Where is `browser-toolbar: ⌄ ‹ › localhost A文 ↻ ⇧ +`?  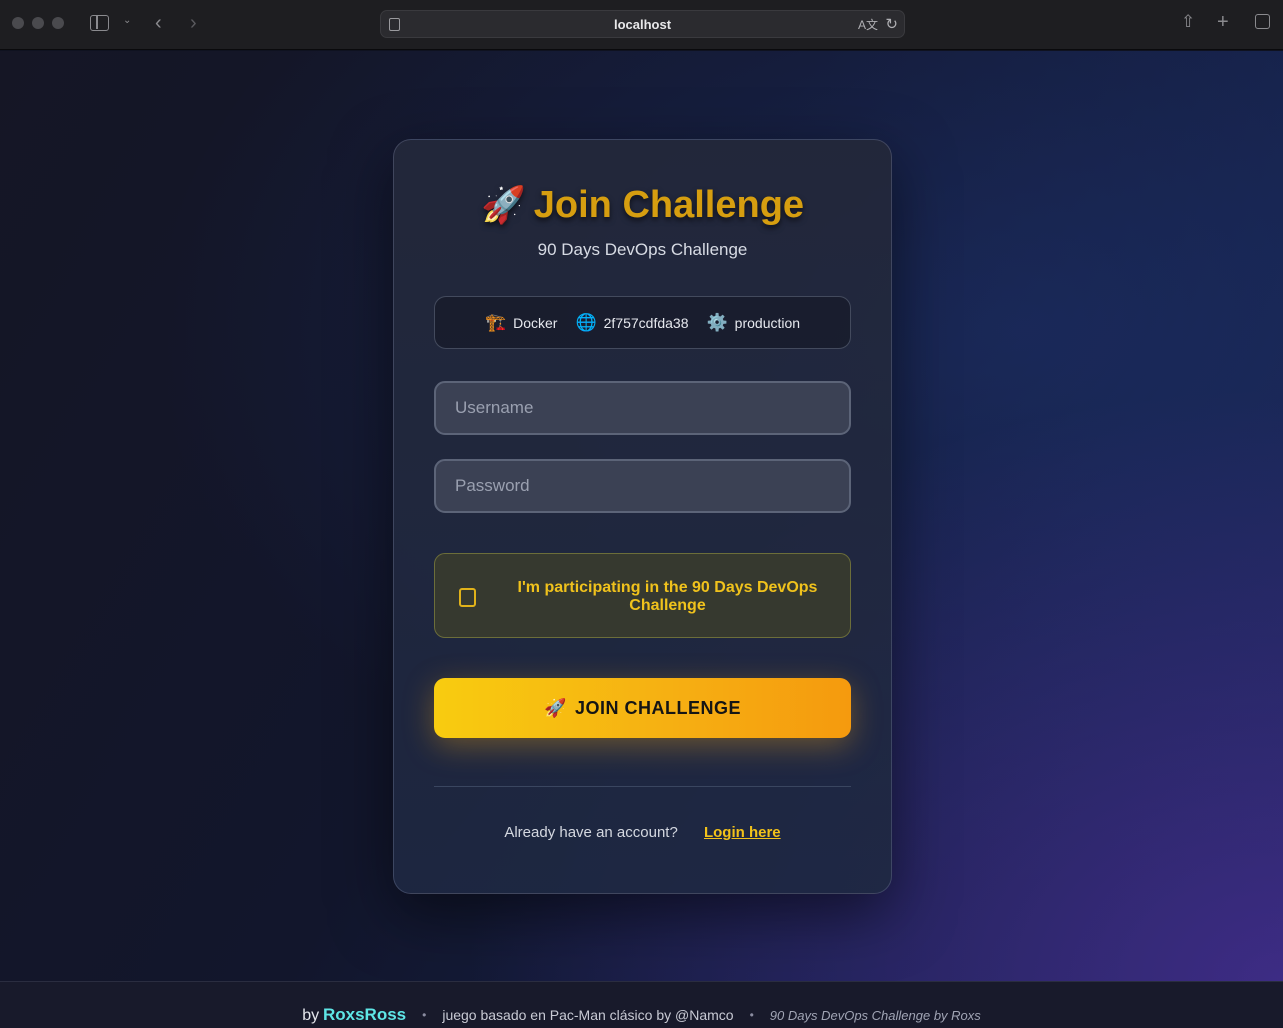
browser-toolbar: ⌄ ‹ › localhost A文 ↻ ⇧ + is located at coordinates (641, 25).